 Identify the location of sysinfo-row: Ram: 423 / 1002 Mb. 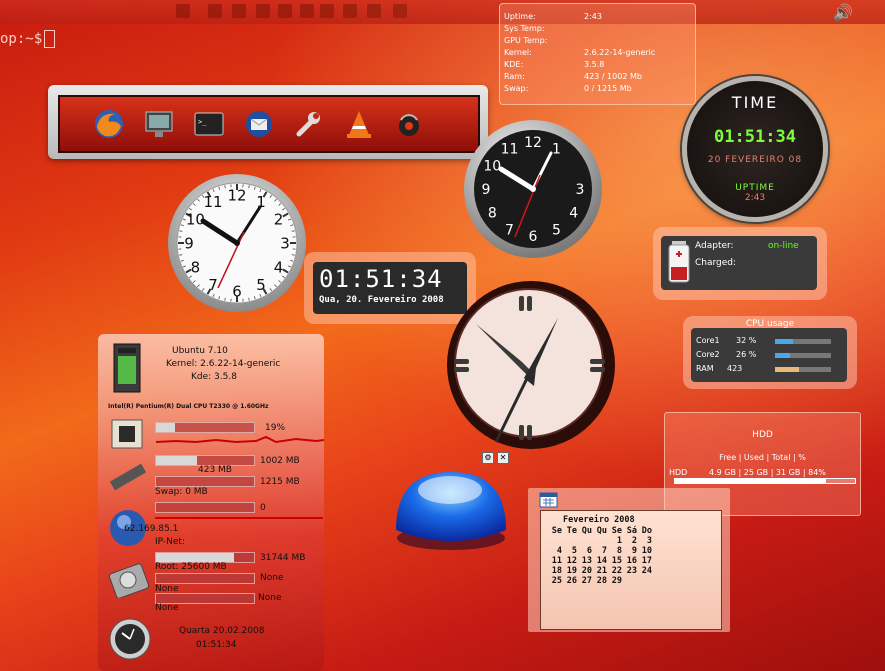
(573, 76).